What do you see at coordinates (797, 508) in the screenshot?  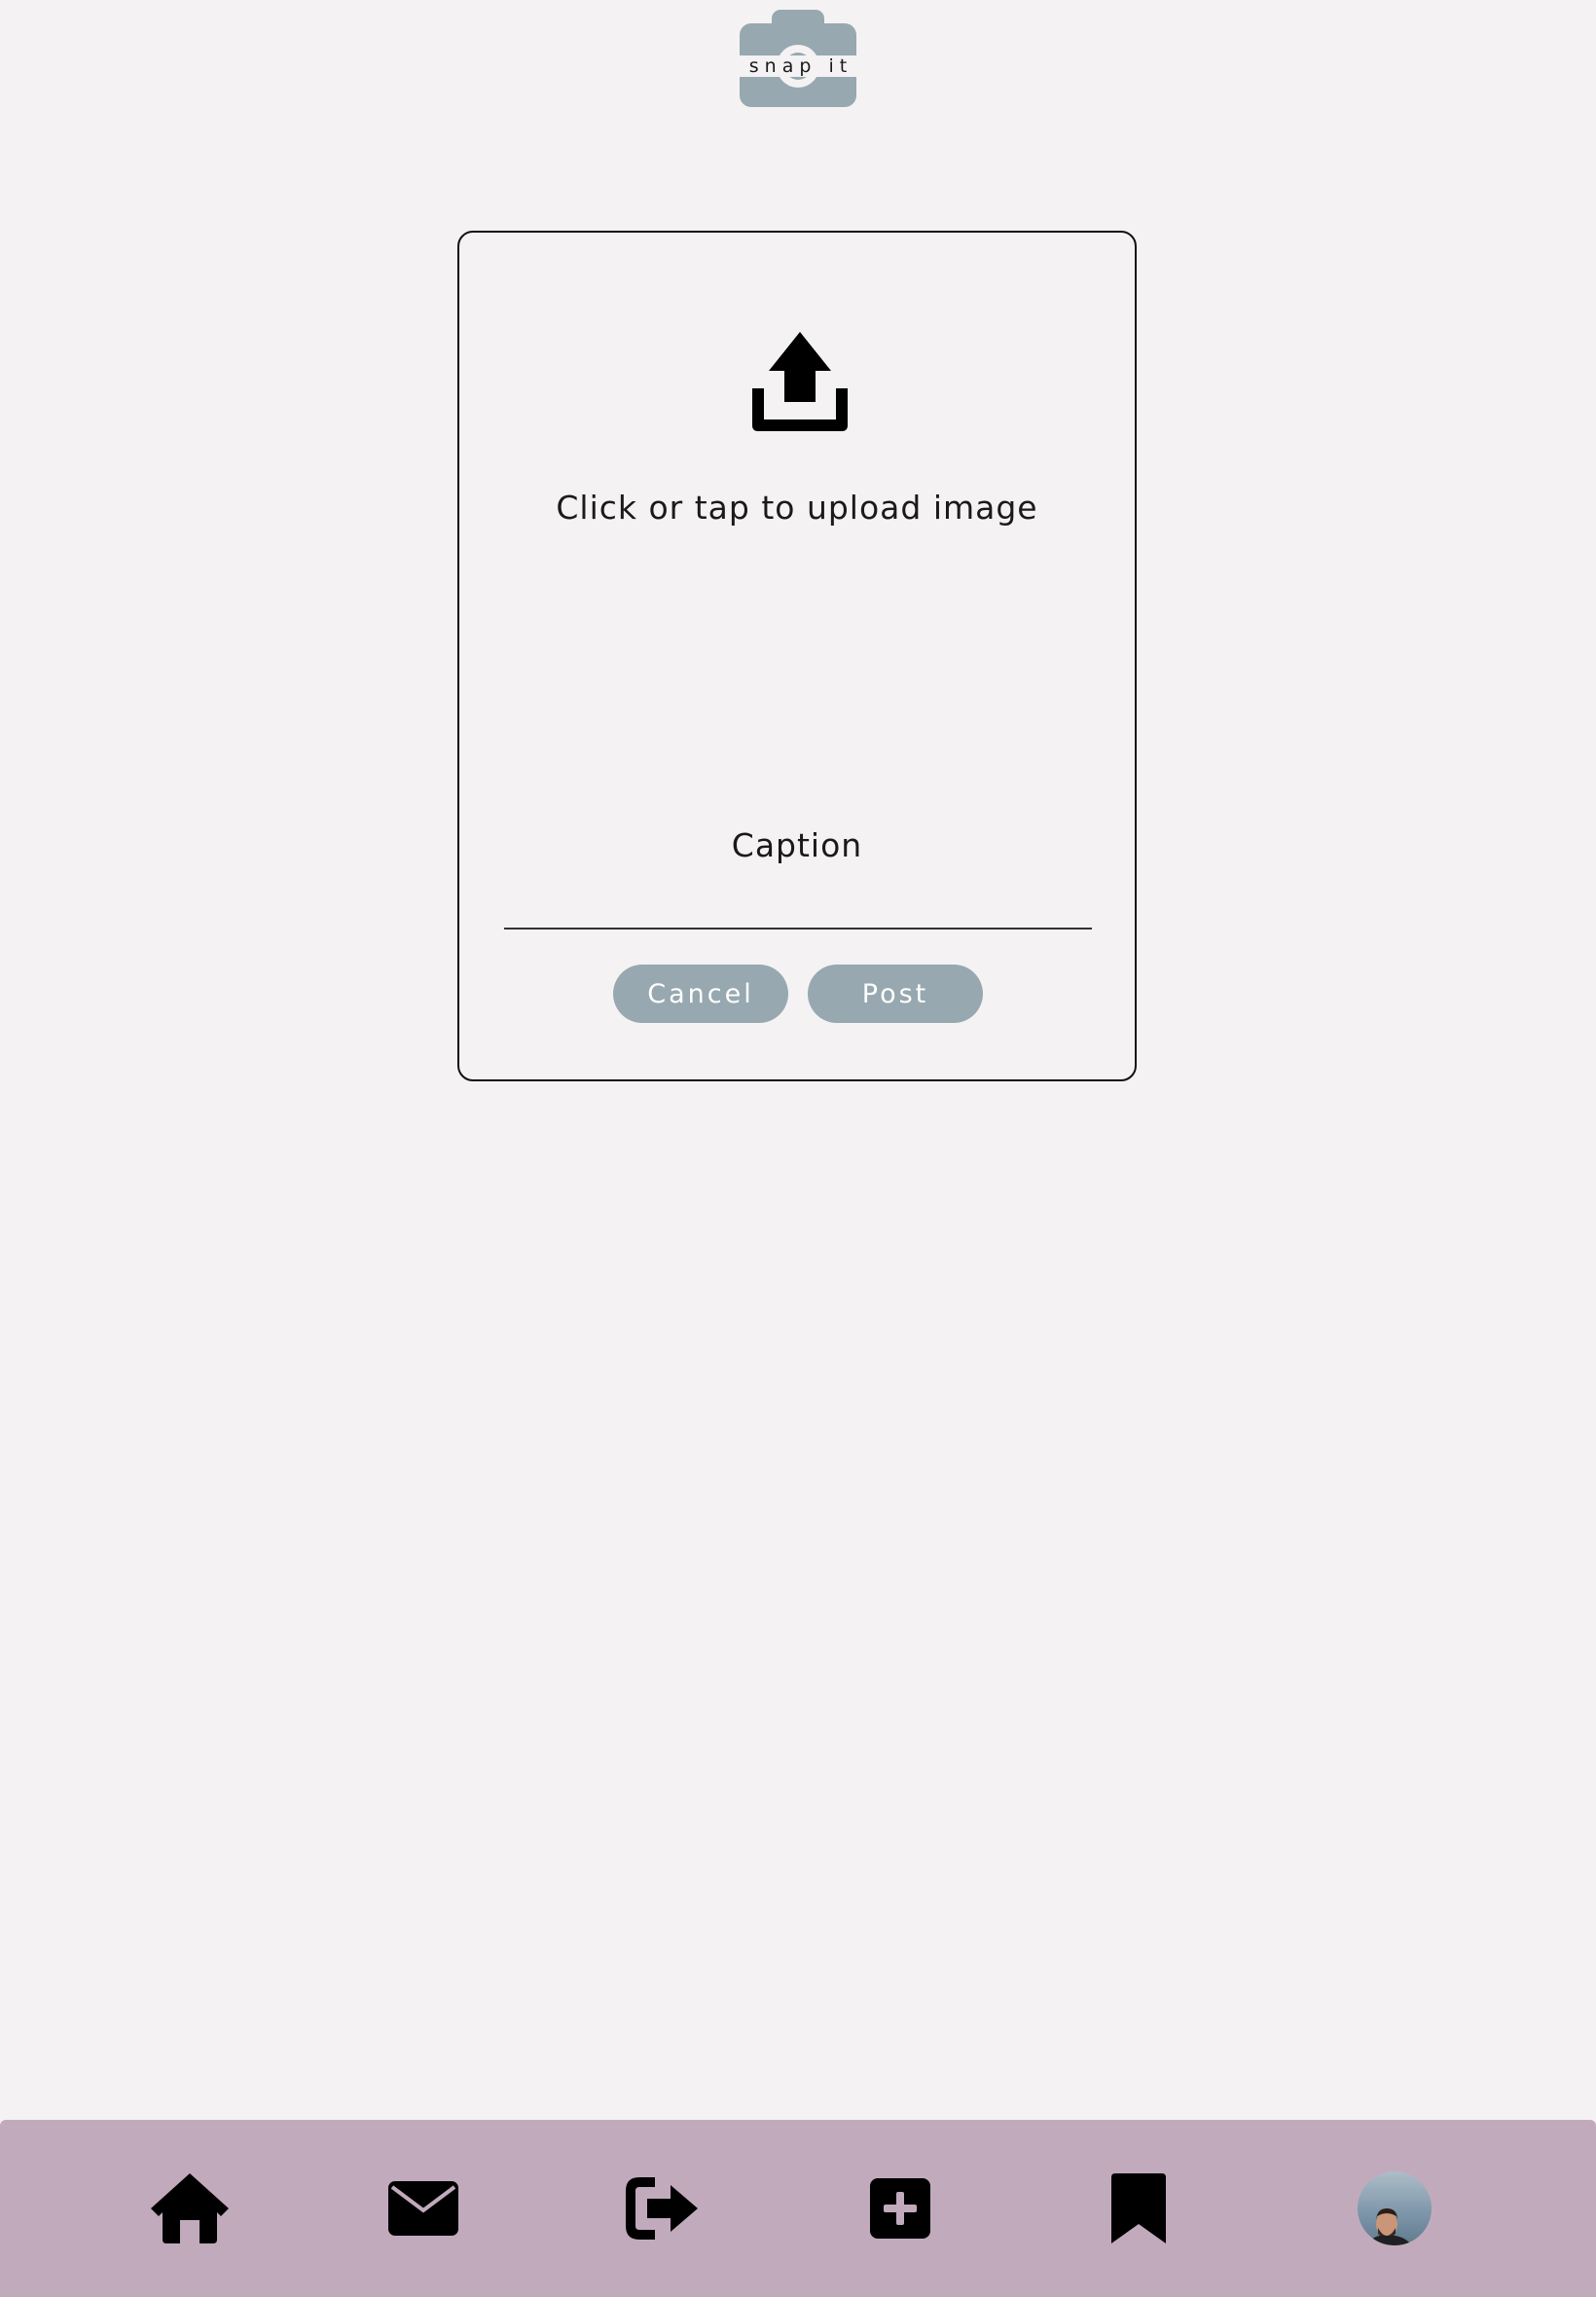 I see `upload-prompt: Click or tap to upload image` at bounding box center [797, 508].